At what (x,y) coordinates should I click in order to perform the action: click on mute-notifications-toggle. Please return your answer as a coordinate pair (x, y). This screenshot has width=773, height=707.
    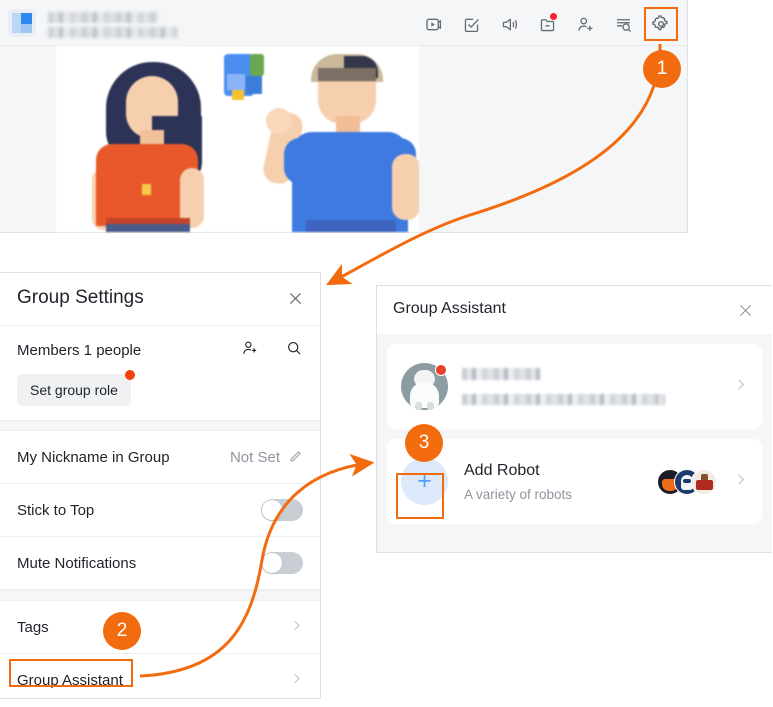
    Looking at the image, I should click on (282, 563).